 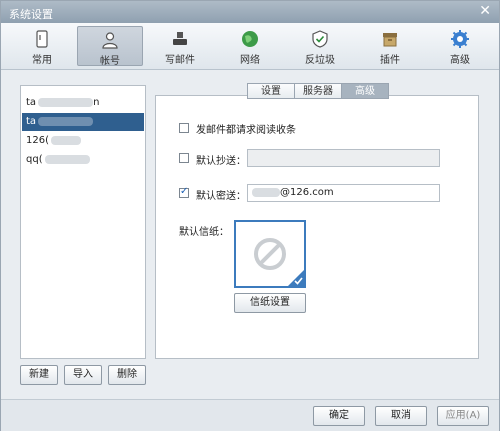 I want to click on toolbar-item-network: 网络, so click(x=250, y=46).